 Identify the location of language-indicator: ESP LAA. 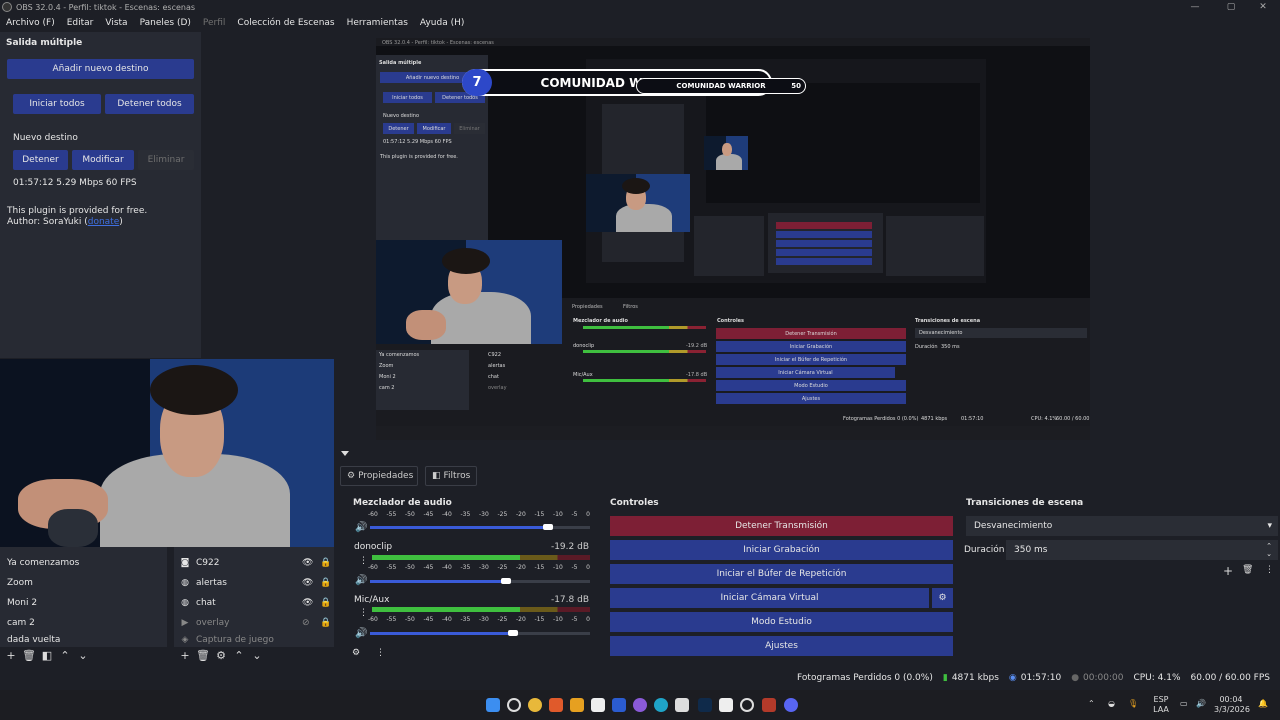
(1161, 705).